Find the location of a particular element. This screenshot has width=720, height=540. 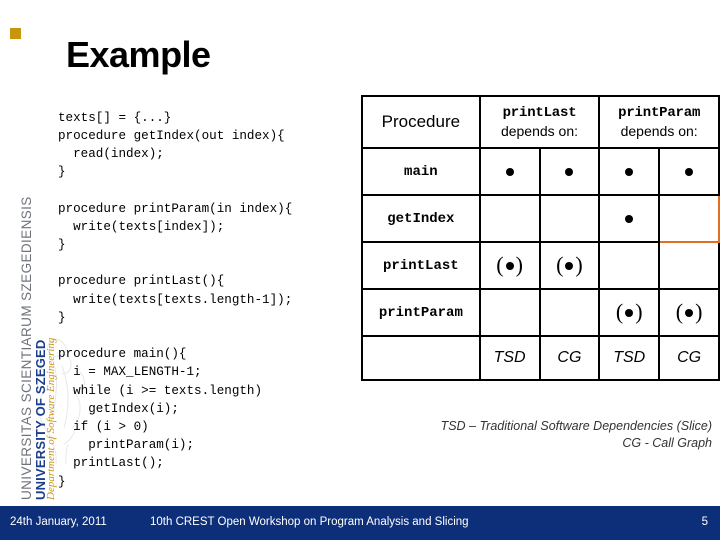

row-label-main: main is located at coordinates (421, 171).